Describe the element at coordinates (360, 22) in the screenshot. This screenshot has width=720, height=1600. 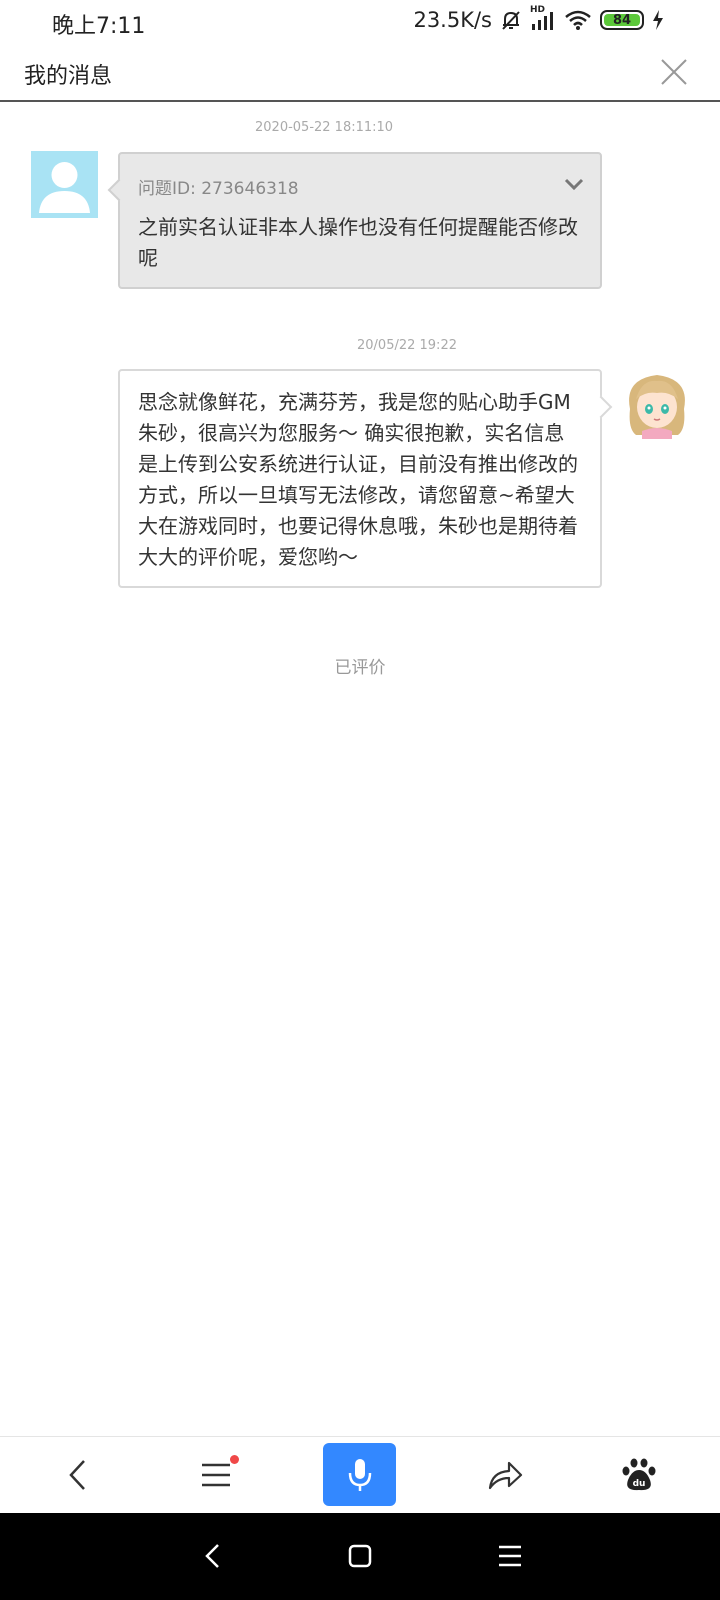
I see `status-bar: 晚上7:11 23.5K/s HD 84` at that location.